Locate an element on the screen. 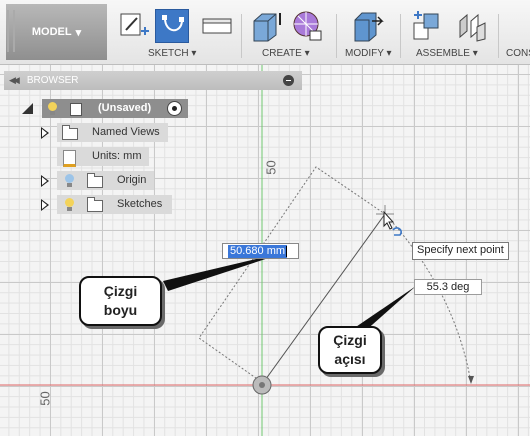 The height and width of the screenshot is (436, 530). assemble-group-label: ASSEMBLE ▾ is located at coordinates (447, 53).